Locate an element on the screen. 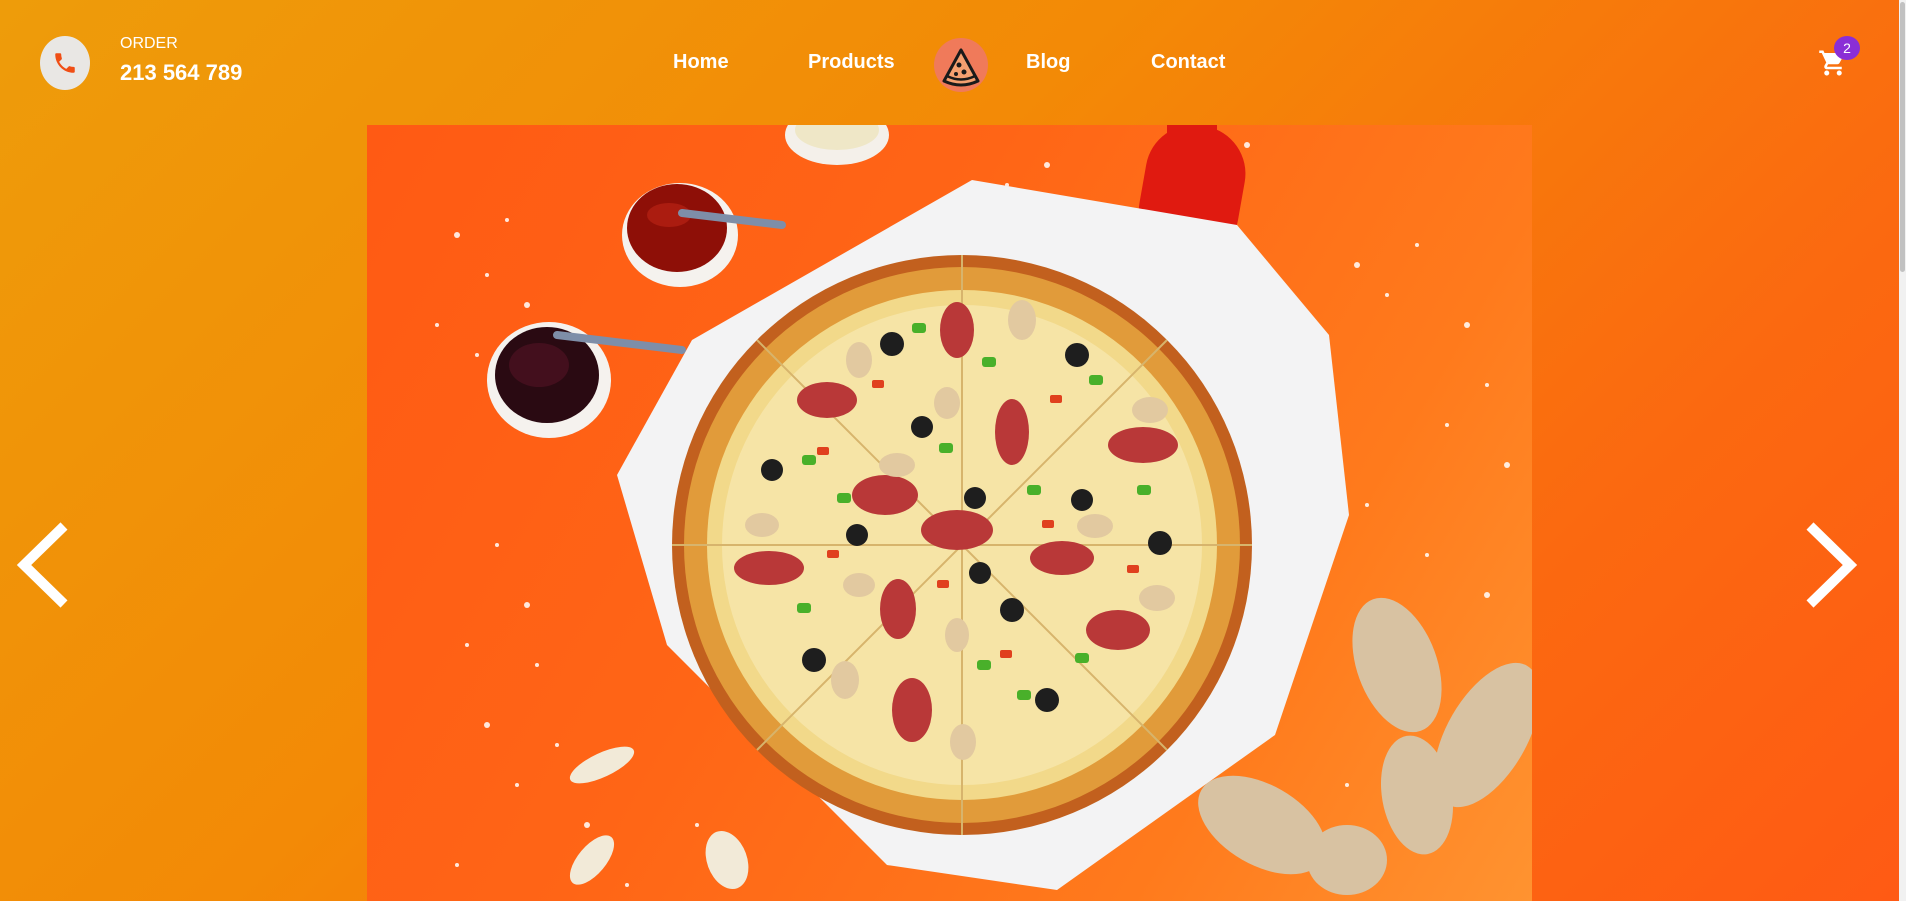  chevron-right-icon is located at coordinates (1832, 565).